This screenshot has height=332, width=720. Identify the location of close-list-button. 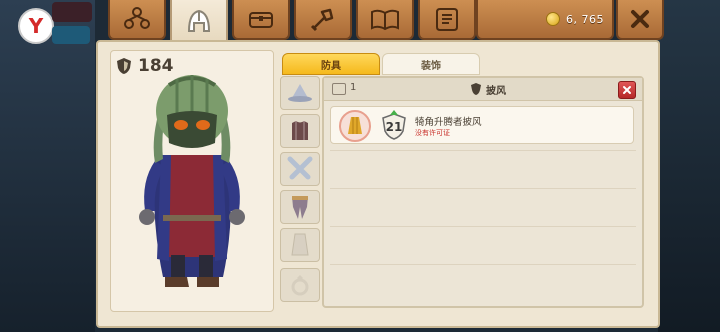
(627, 90).